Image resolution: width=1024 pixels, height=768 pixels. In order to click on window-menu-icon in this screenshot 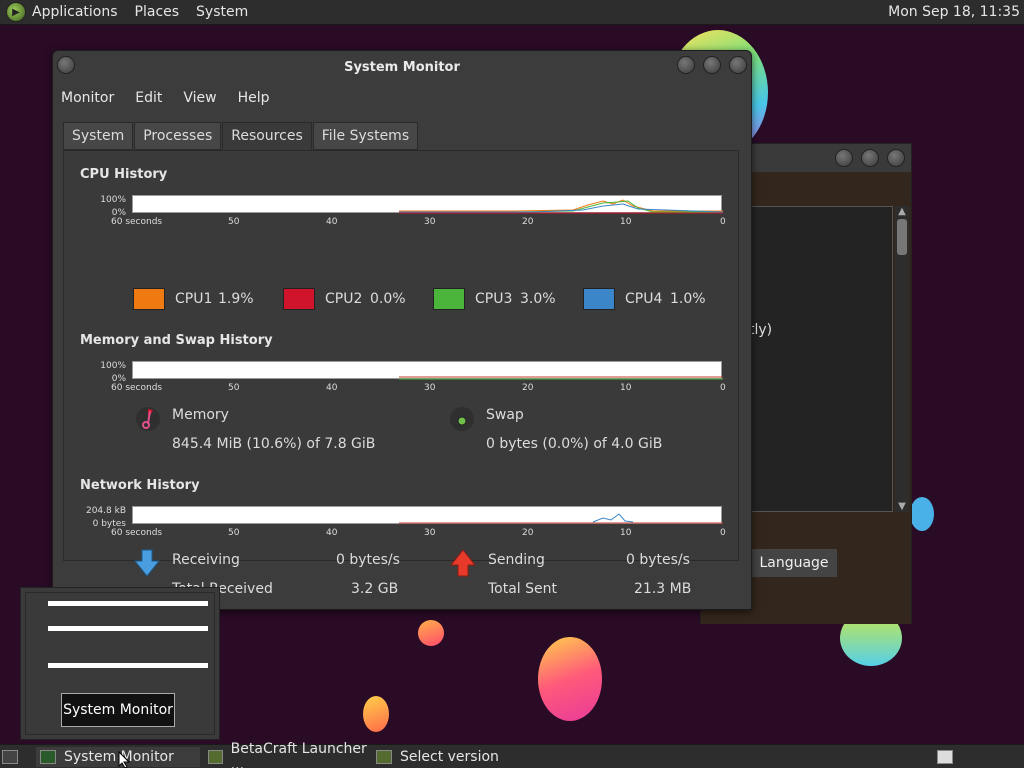, I will do `click(66, 65)`.